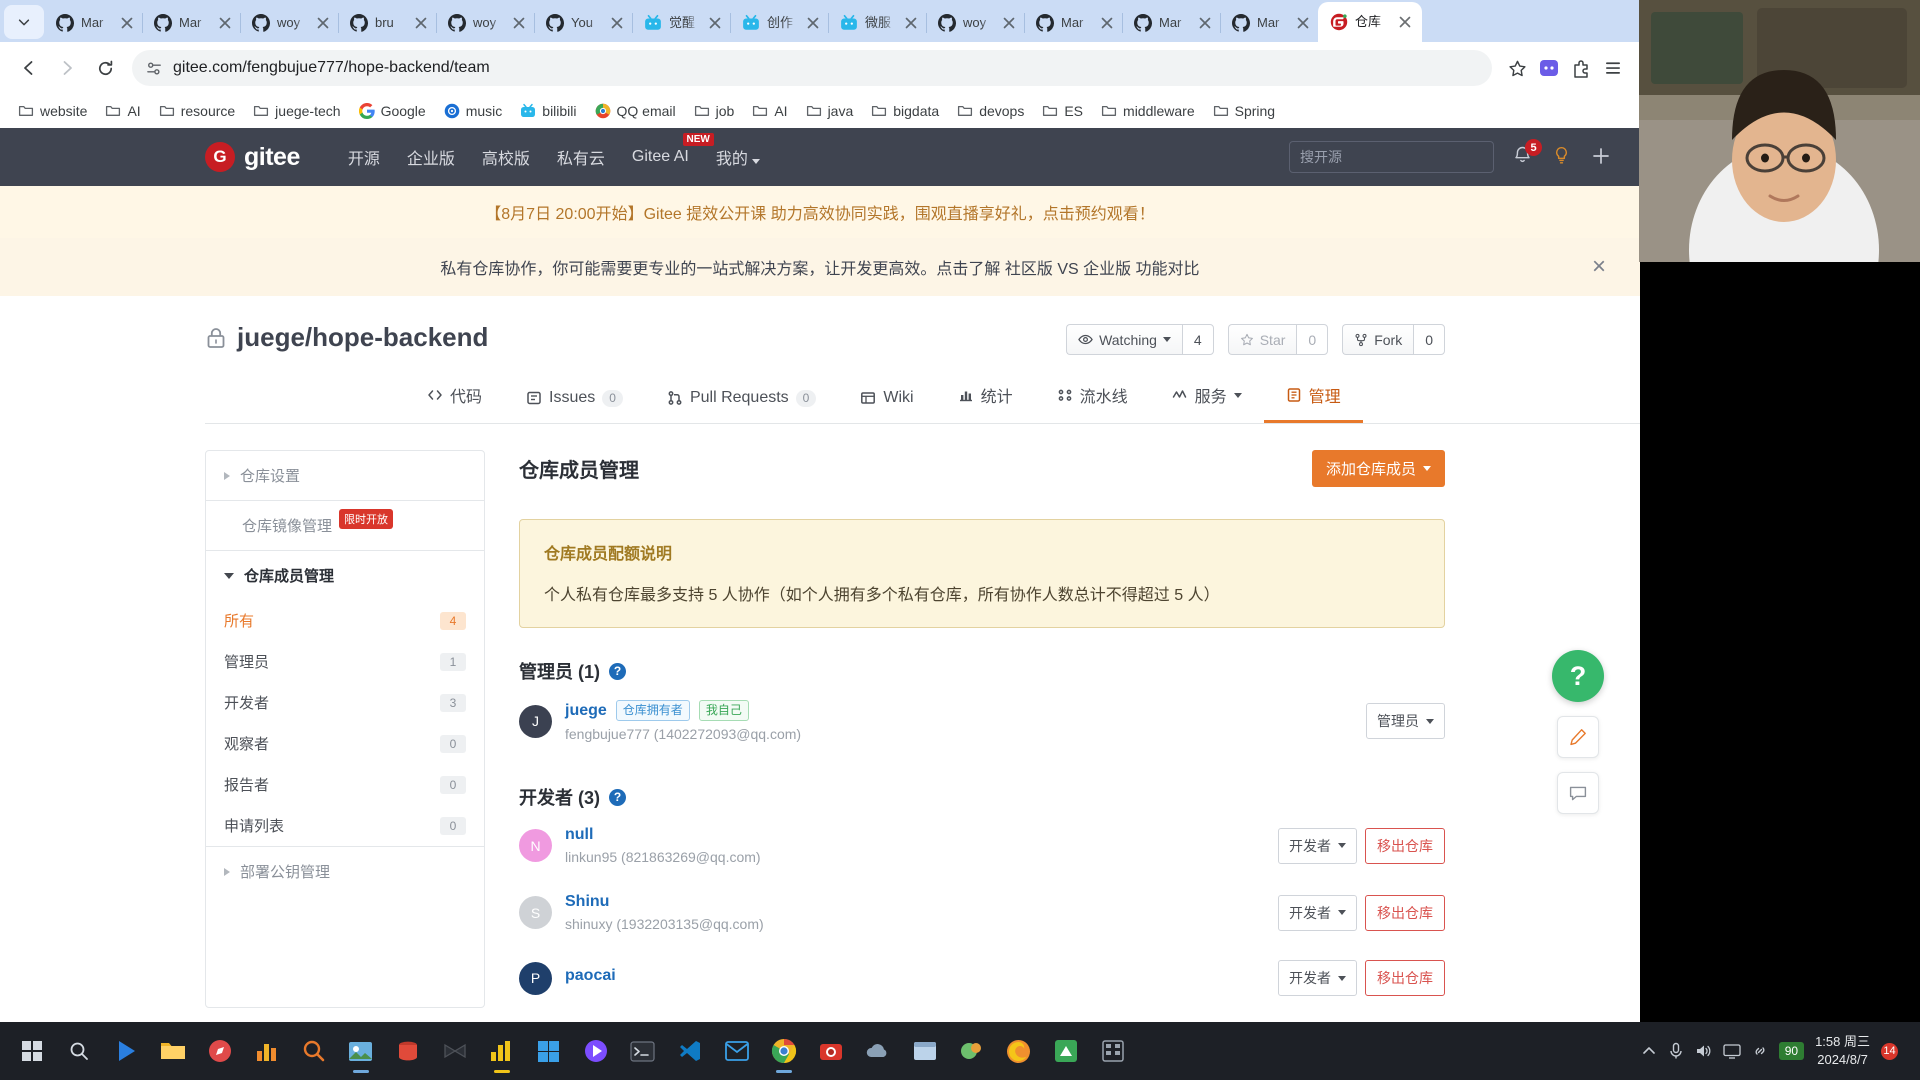  I want to click on bookmark-item: job, so click(714, 111).